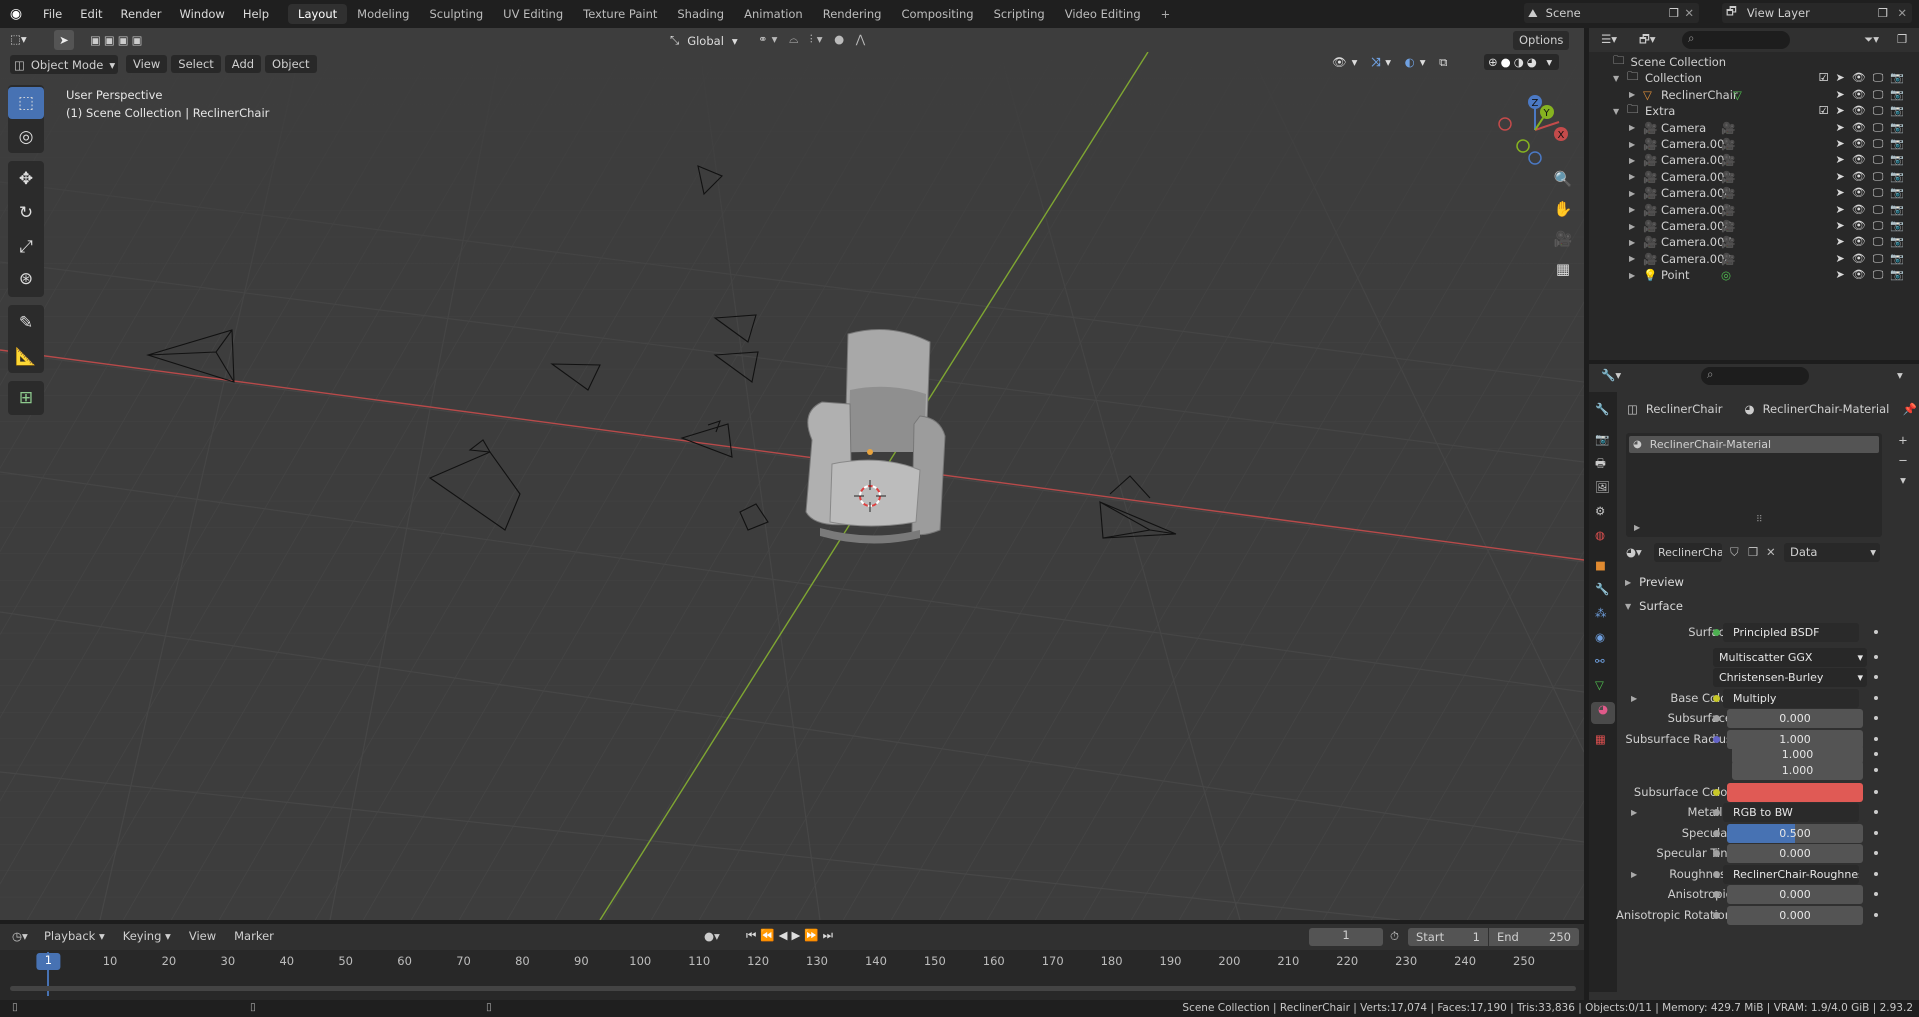 The height and width of the screenshot is (1017, 1919). What do you see at coordinates (26, 137) in the screenshot?
I see `cursor-tool-icon: ◎` at bounding box center [26, 137].